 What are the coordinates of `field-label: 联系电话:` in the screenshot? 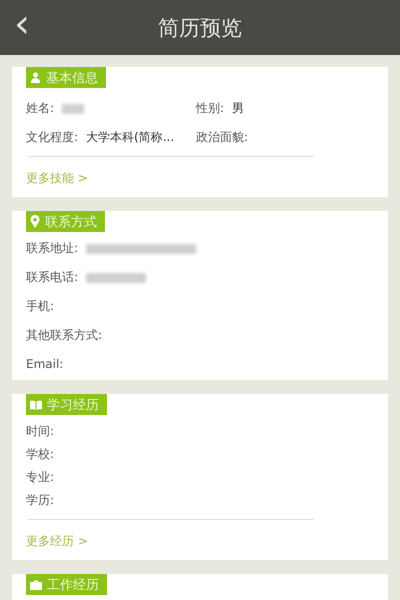 It's located at (52, 277).